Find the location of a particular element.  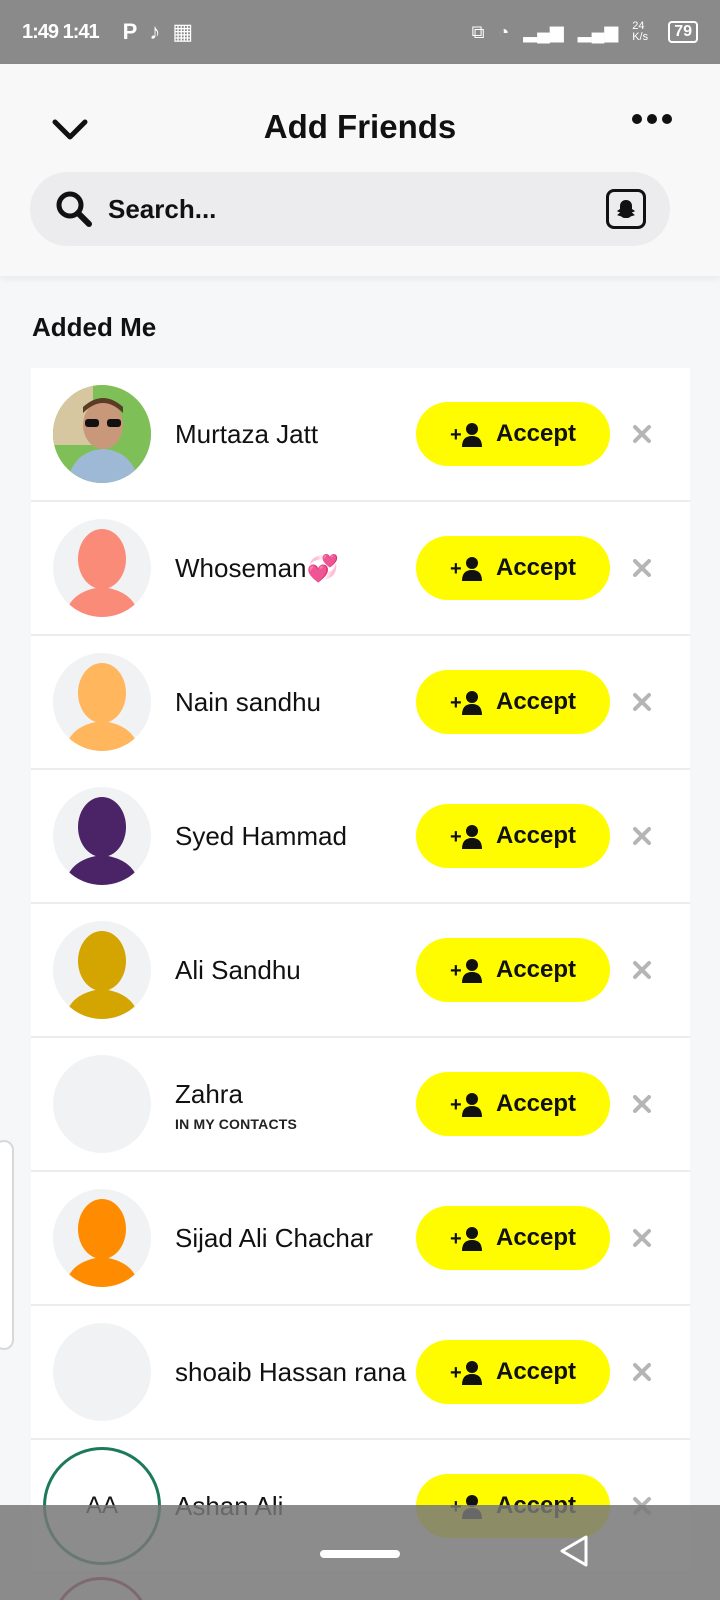

network-speed: 24 K/s is located at coordinates (640, 31).